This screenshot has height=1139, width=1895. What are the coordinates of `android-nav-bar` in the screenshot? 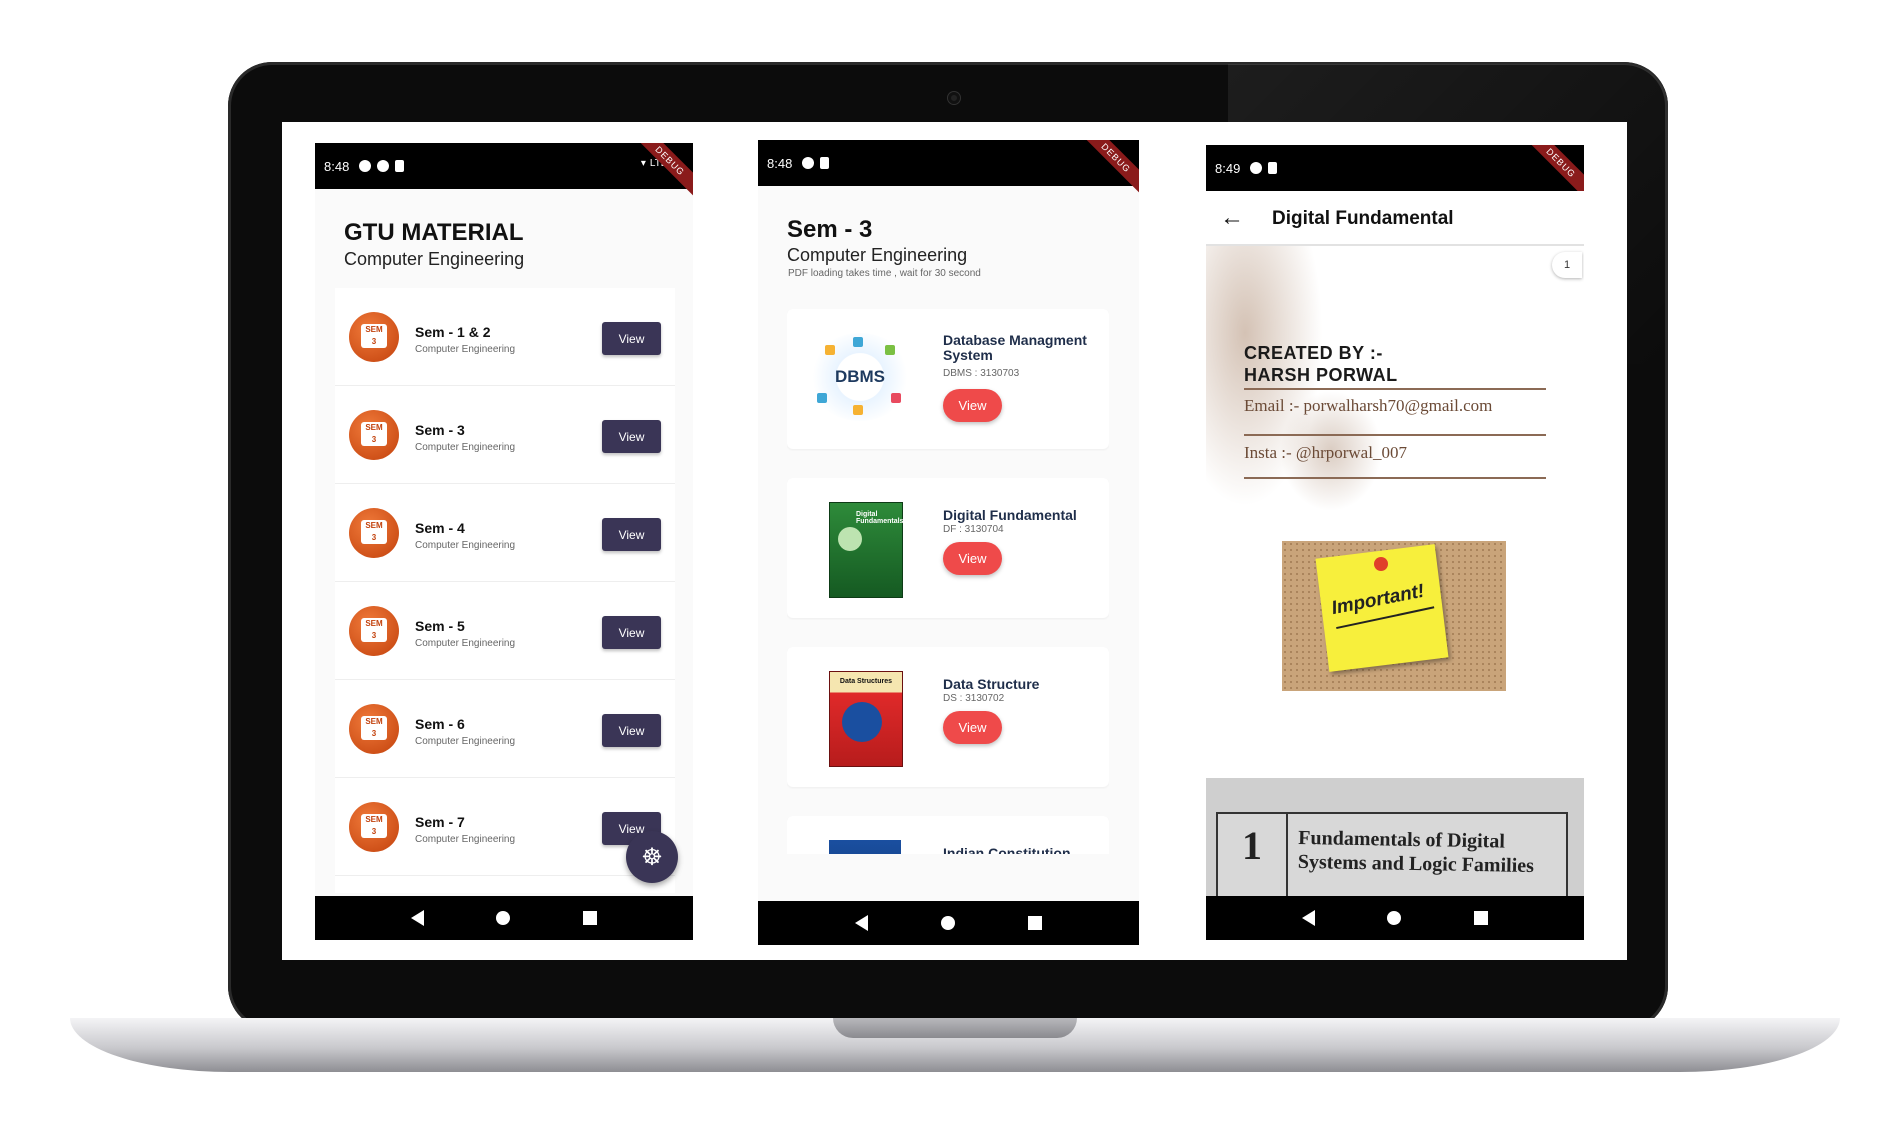 It's located at (504, 918).